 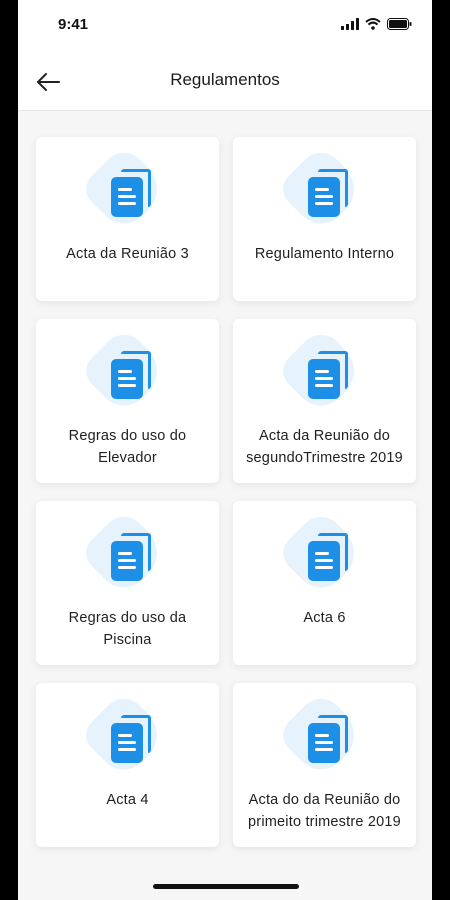 I want to click on status-icons, so click(x=376, y=24).